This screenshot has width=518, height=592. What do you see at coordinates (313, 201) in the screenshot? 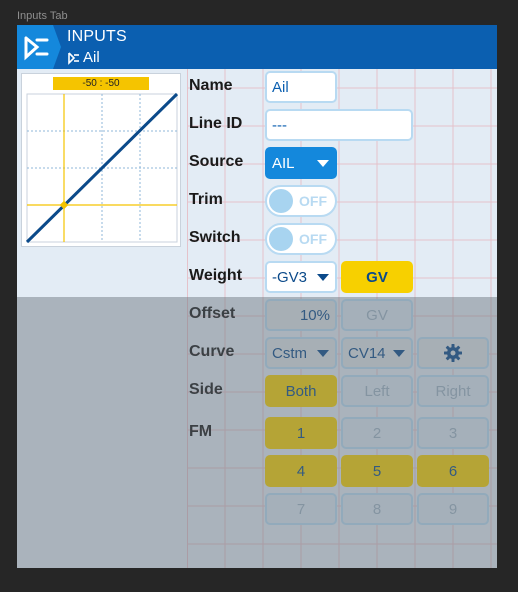
I see `trim-state: OFF` at bounding box center [313, 201].